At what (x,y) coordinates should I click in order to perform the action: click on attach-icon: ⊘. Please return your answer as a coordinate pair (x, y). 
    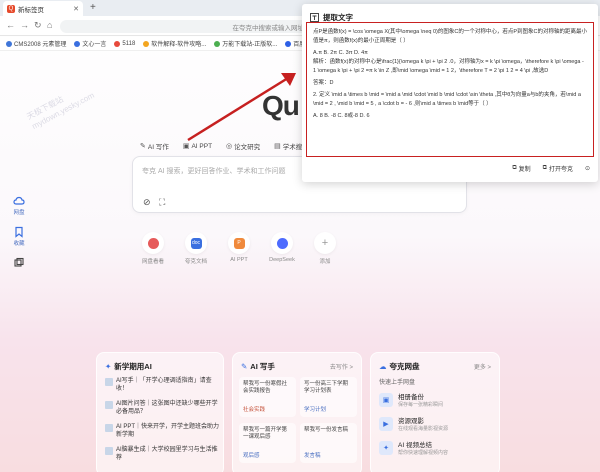
    Looking at the image, I should click on (147, 202).